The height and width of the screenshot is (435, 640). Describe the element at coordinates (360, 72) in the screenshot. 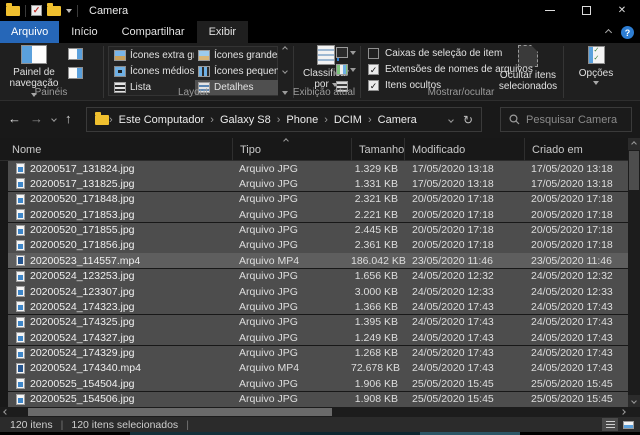

I see `group-separator` at that location.